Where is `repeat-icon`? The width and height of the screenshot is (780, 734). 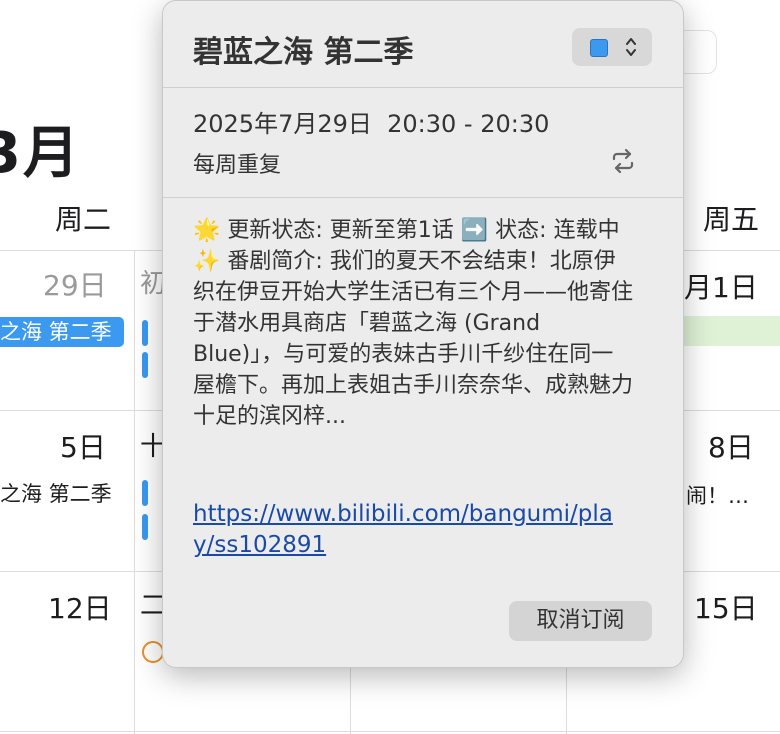
repeat-icon is located at coordinates (623, 161).